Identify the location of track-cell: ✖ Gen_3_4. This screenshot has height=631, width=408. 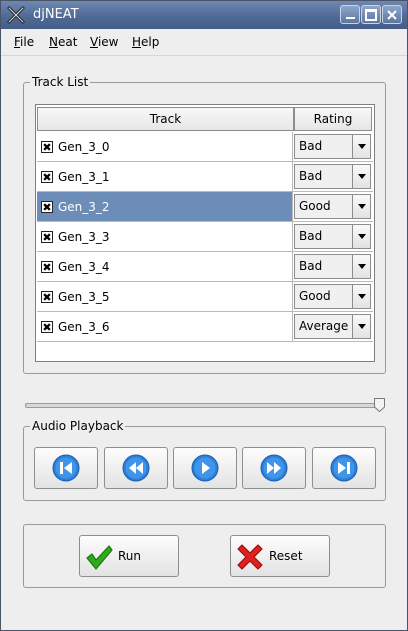
(165, 267).